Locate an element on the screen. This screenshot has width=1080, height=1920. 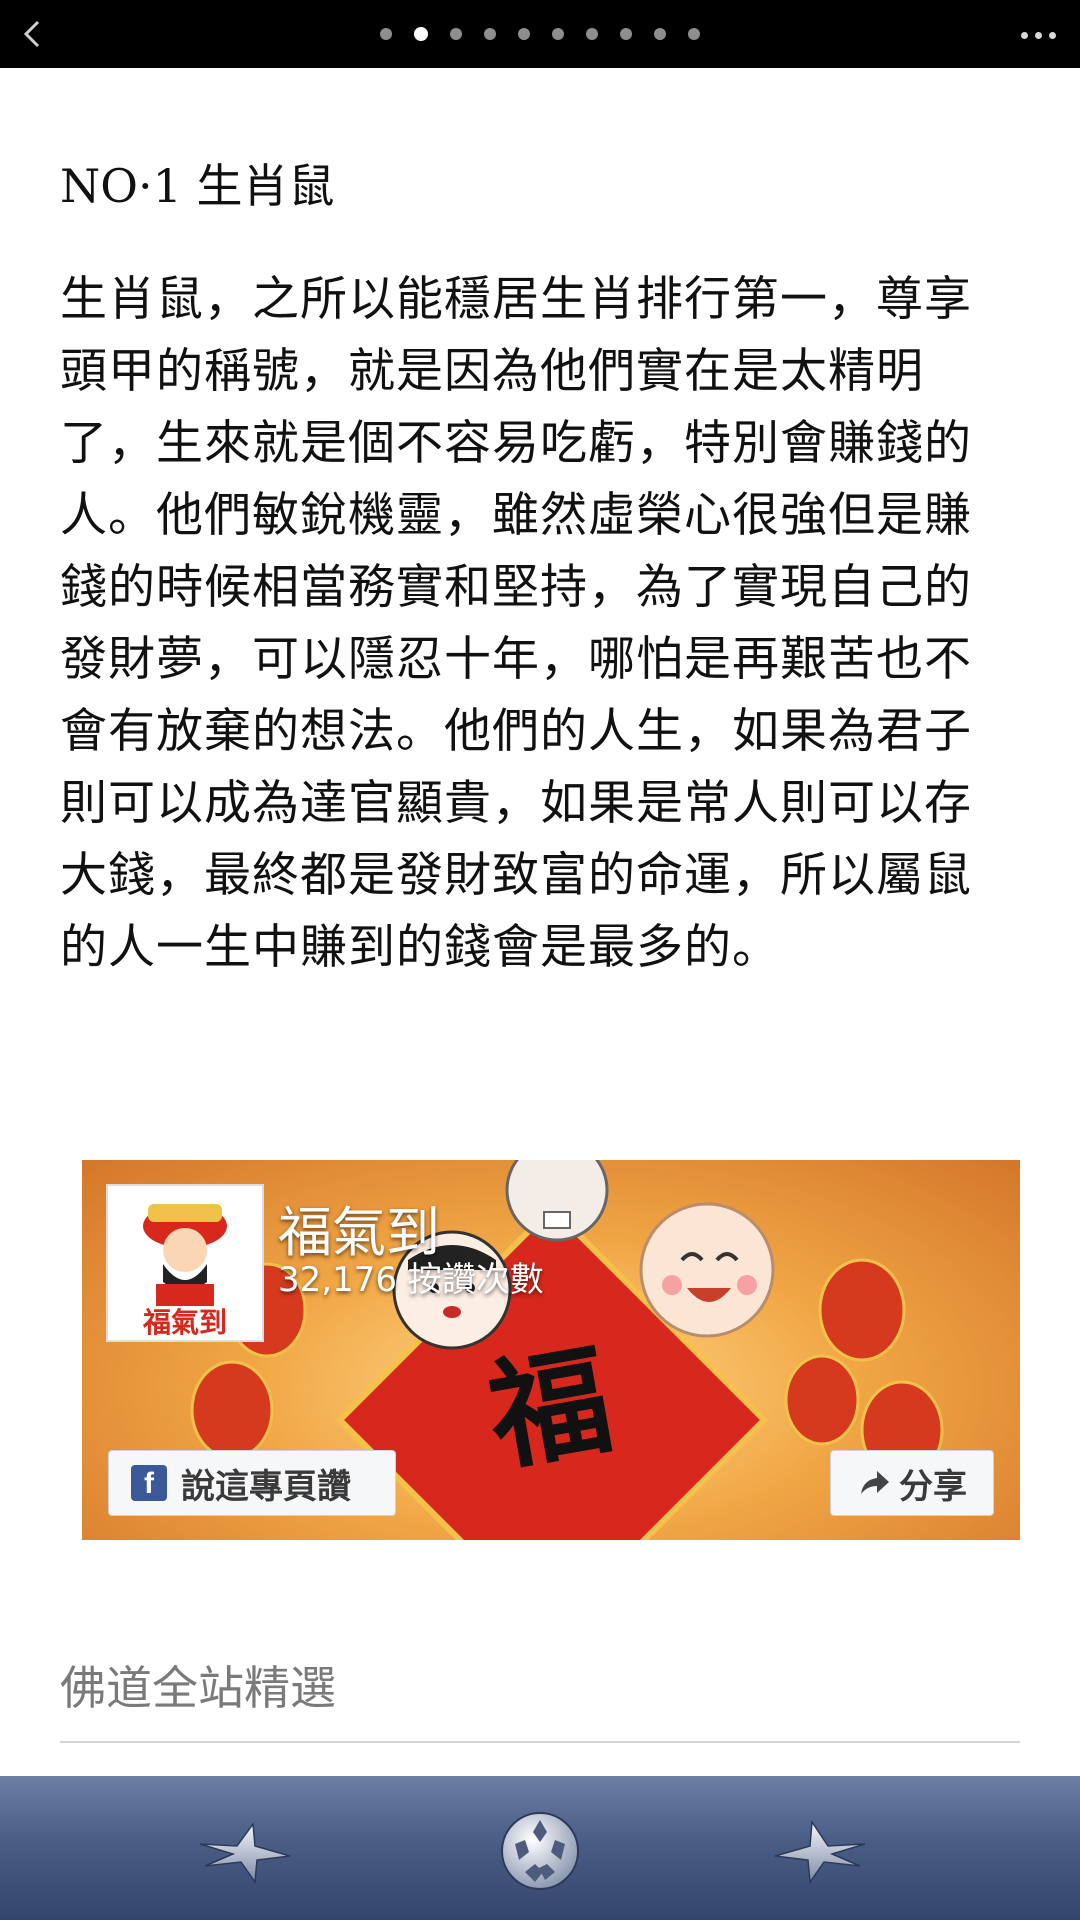
nav-item-left is located at coordinates (245, 1851).